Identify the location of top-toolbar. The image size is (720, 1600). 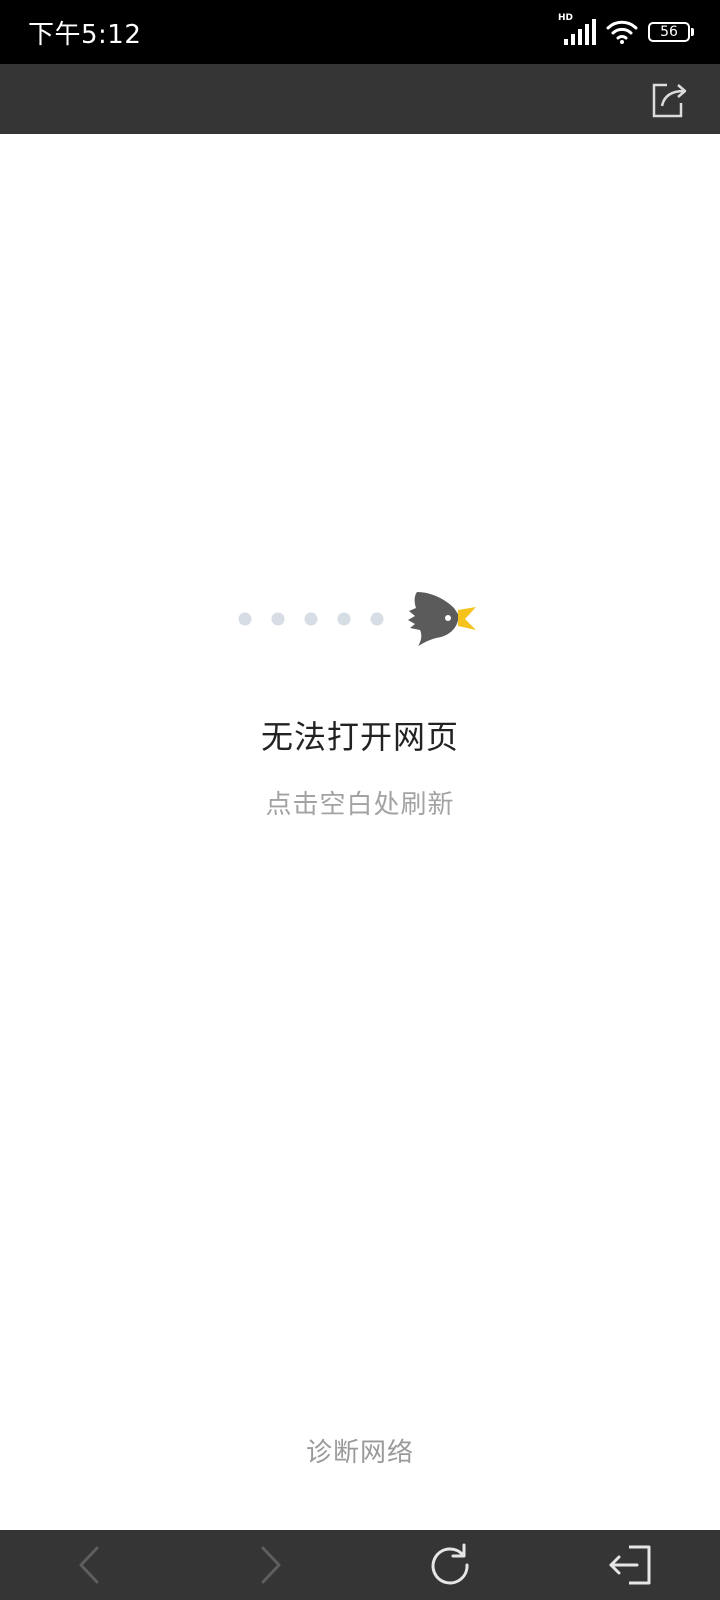
(360, 99).